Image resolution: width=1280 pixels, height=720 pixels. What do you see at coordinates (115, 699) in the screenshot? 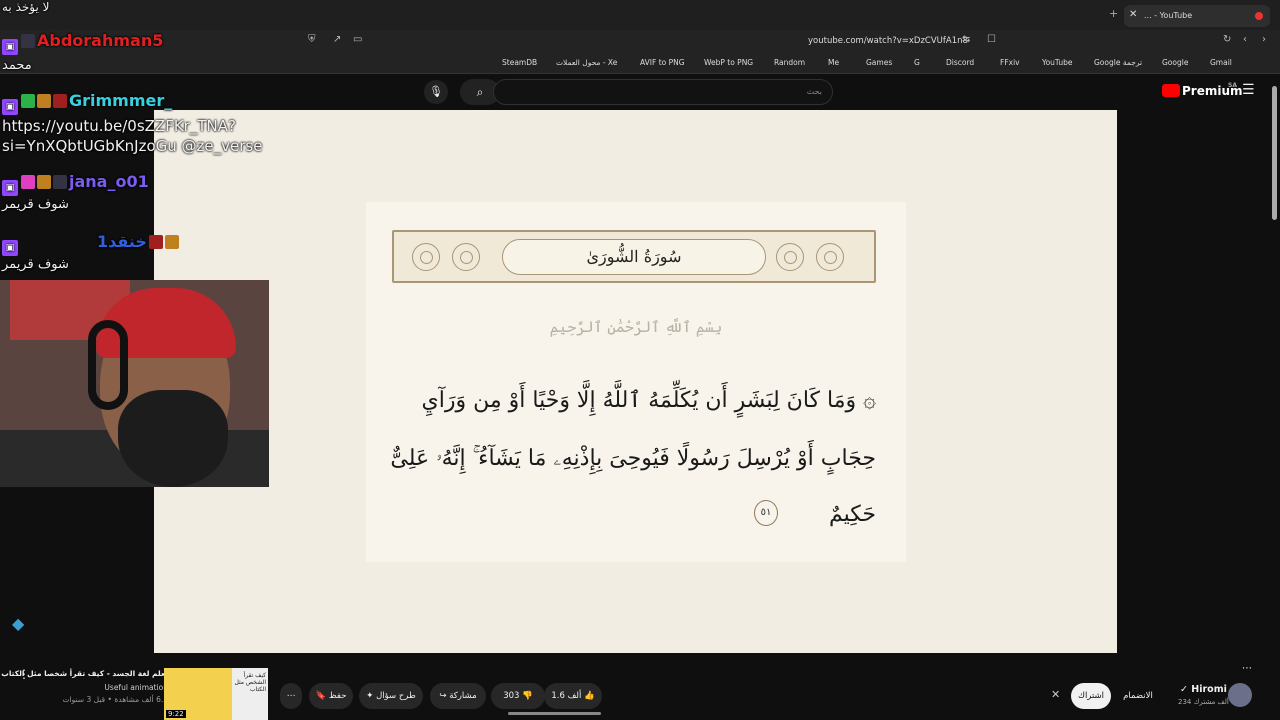
I see `recommended-video-meta: 6.5 ألف مشاهدة • قبل 3 سنوات` at bounding box center [115, 699].